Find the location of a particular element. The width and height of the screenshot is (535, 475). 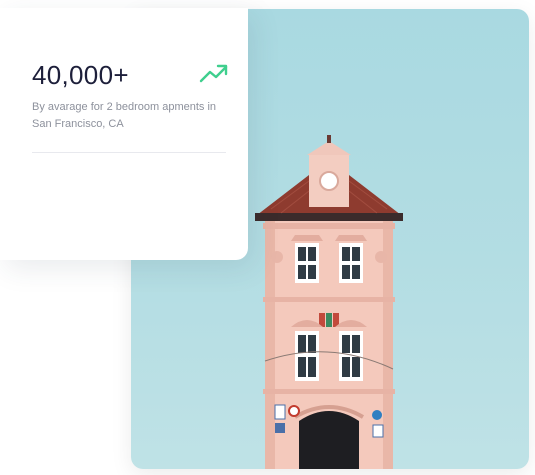

trending-up-icon is located at coordinates (213, 73).